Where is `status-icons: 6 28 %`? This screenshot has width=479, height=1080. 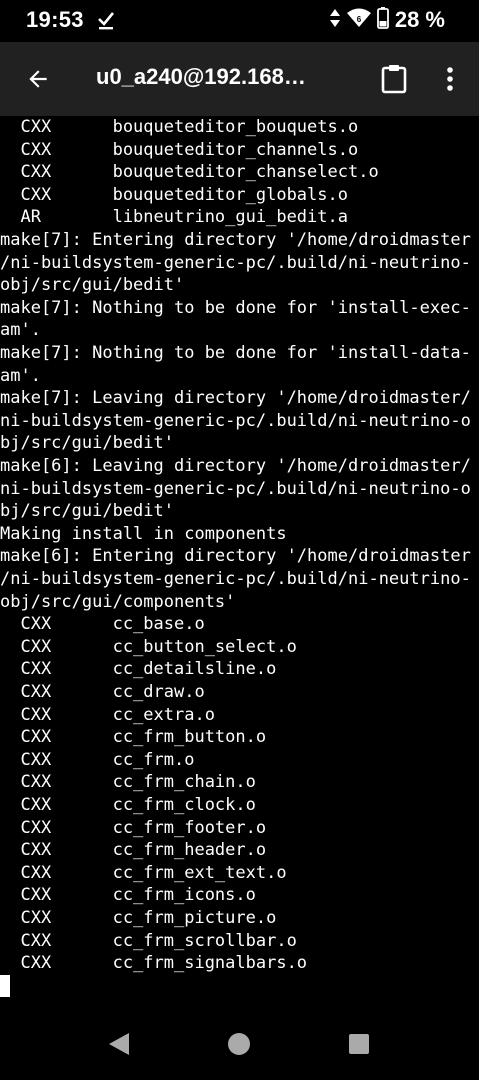
status-icons: 6 28 % is located at coordinates (387, 20).